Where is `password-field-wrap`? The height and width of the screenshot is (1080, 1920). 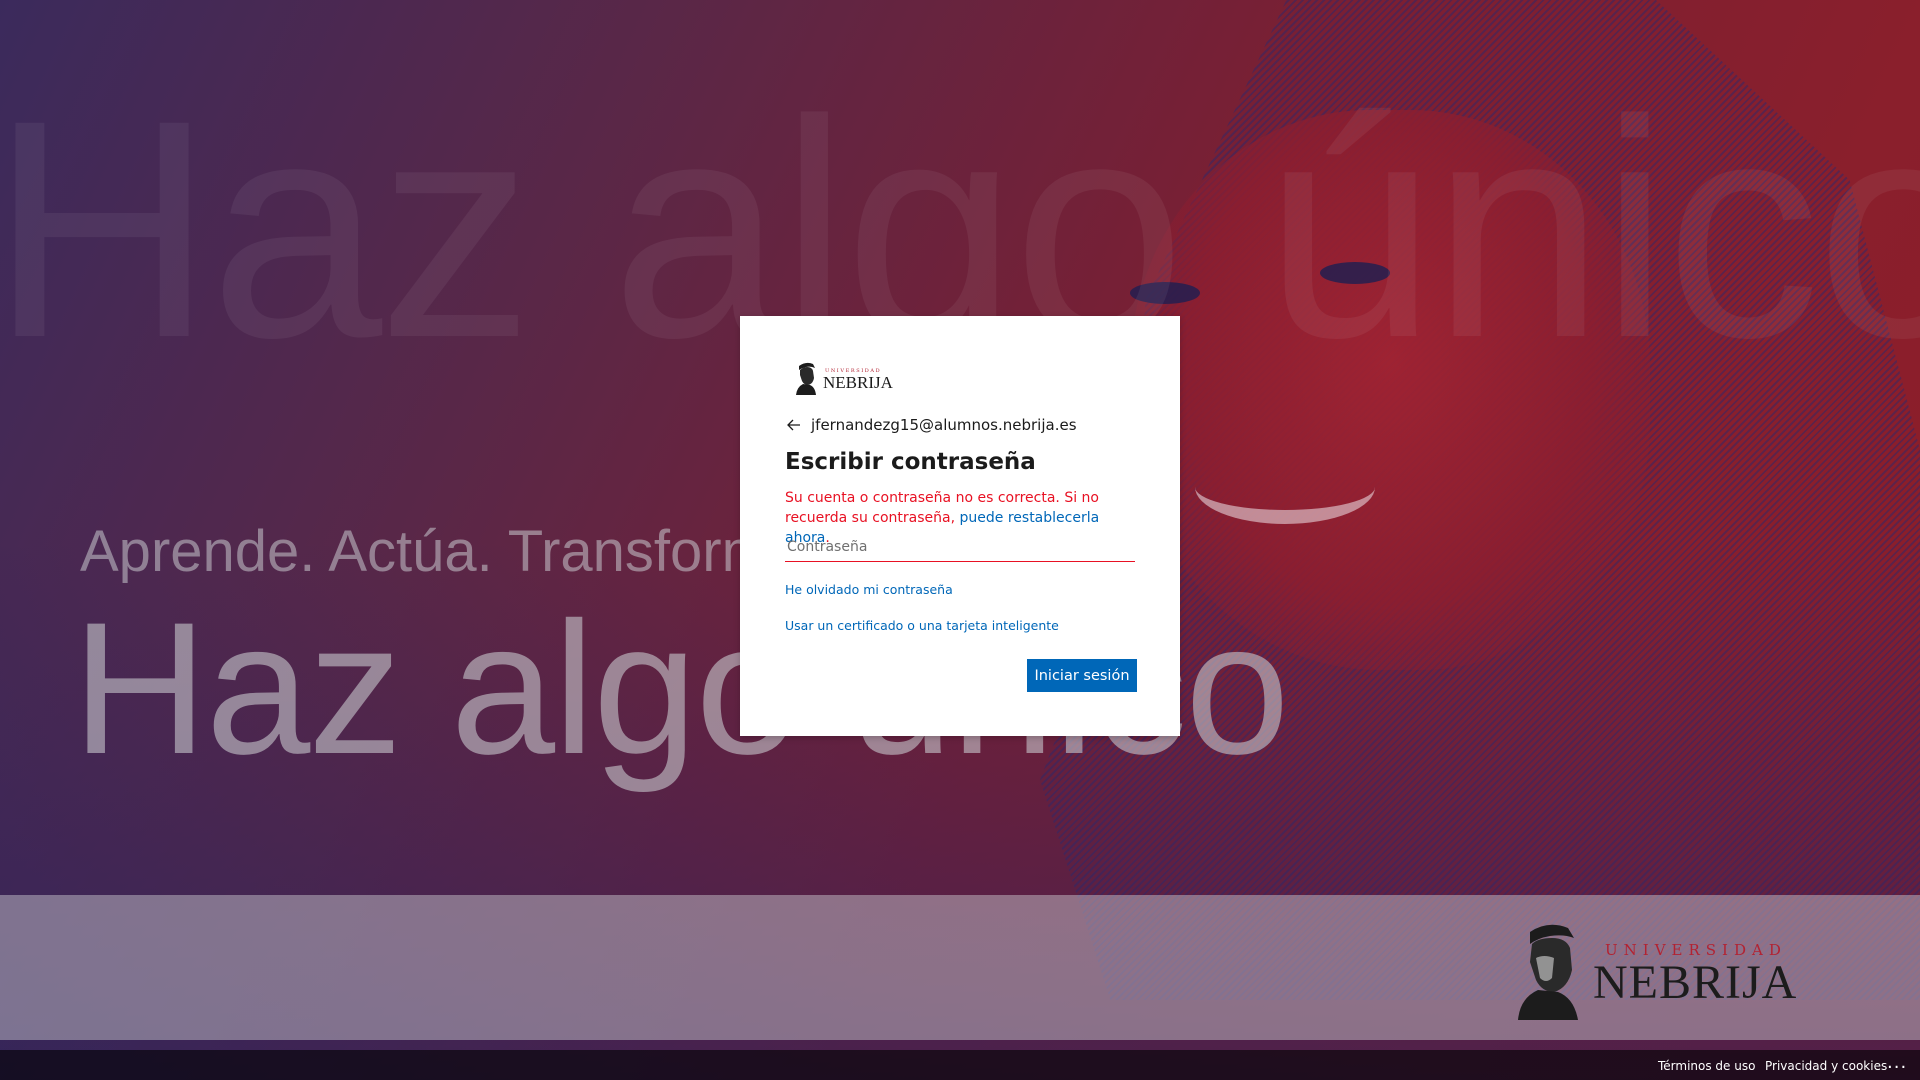
password-field-wrap is located at coordinates (960, 549).